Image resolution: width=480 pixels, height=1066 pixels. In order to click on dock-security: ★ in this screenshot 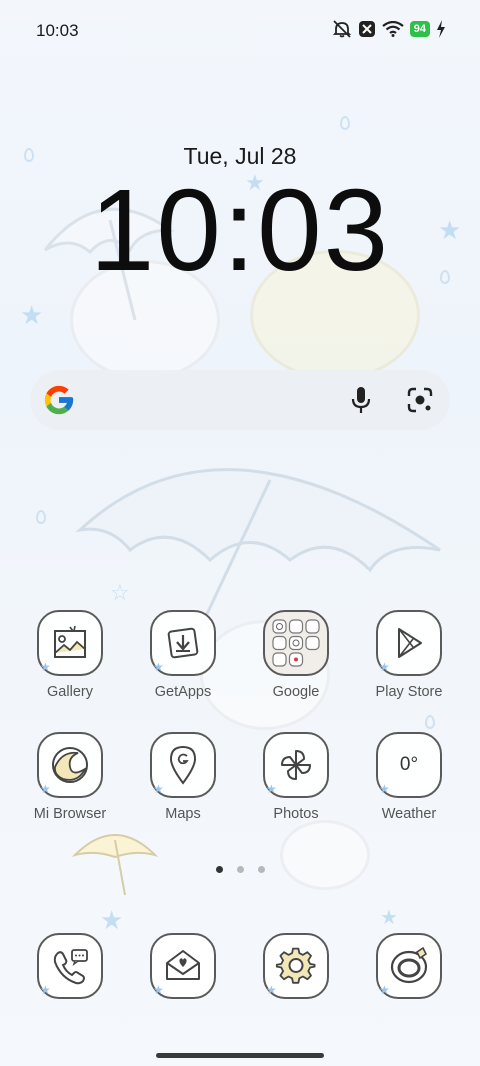, I will do `click(409, 966)`.